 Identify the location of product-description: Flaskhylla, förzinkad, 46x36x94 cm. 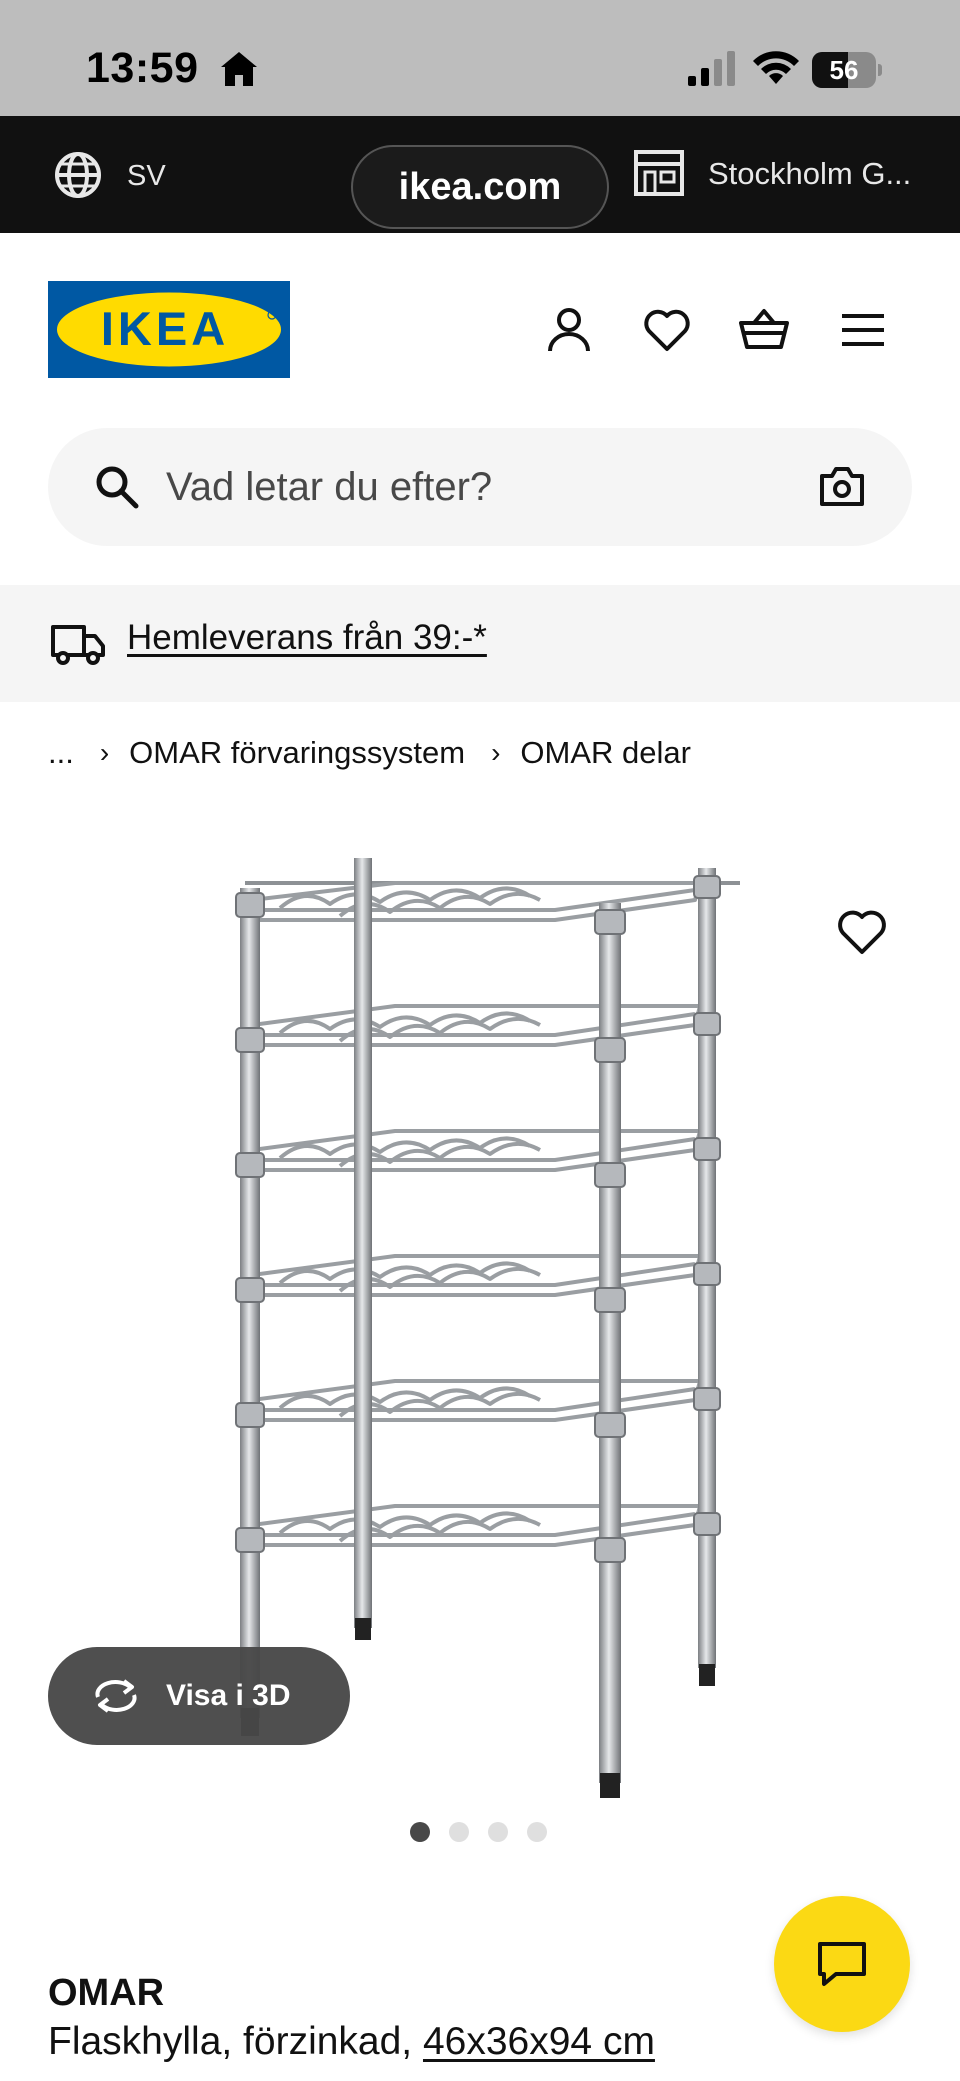
(351, 2042).